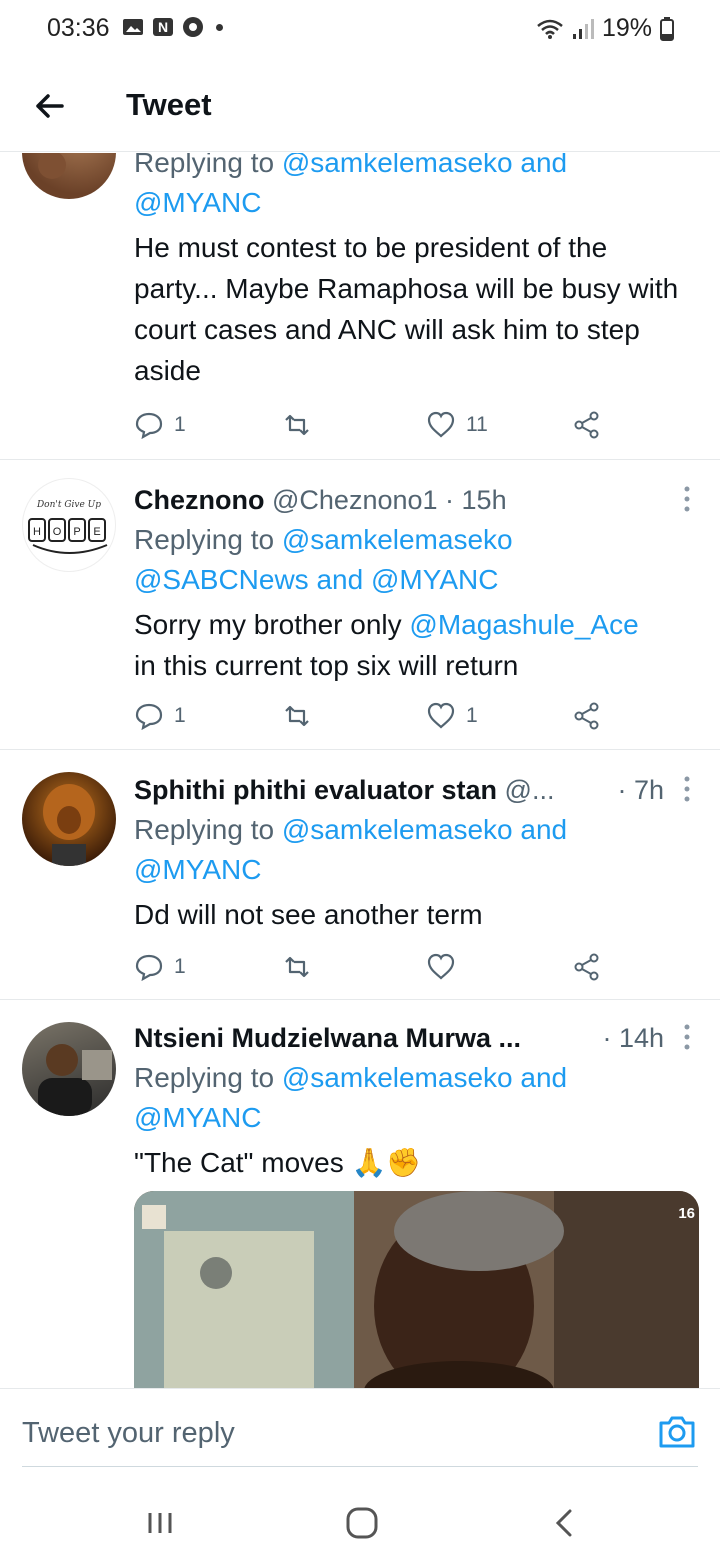  I want to click on tweet-text: "The Cat" moves 🙏✊, so click(416, 1162).